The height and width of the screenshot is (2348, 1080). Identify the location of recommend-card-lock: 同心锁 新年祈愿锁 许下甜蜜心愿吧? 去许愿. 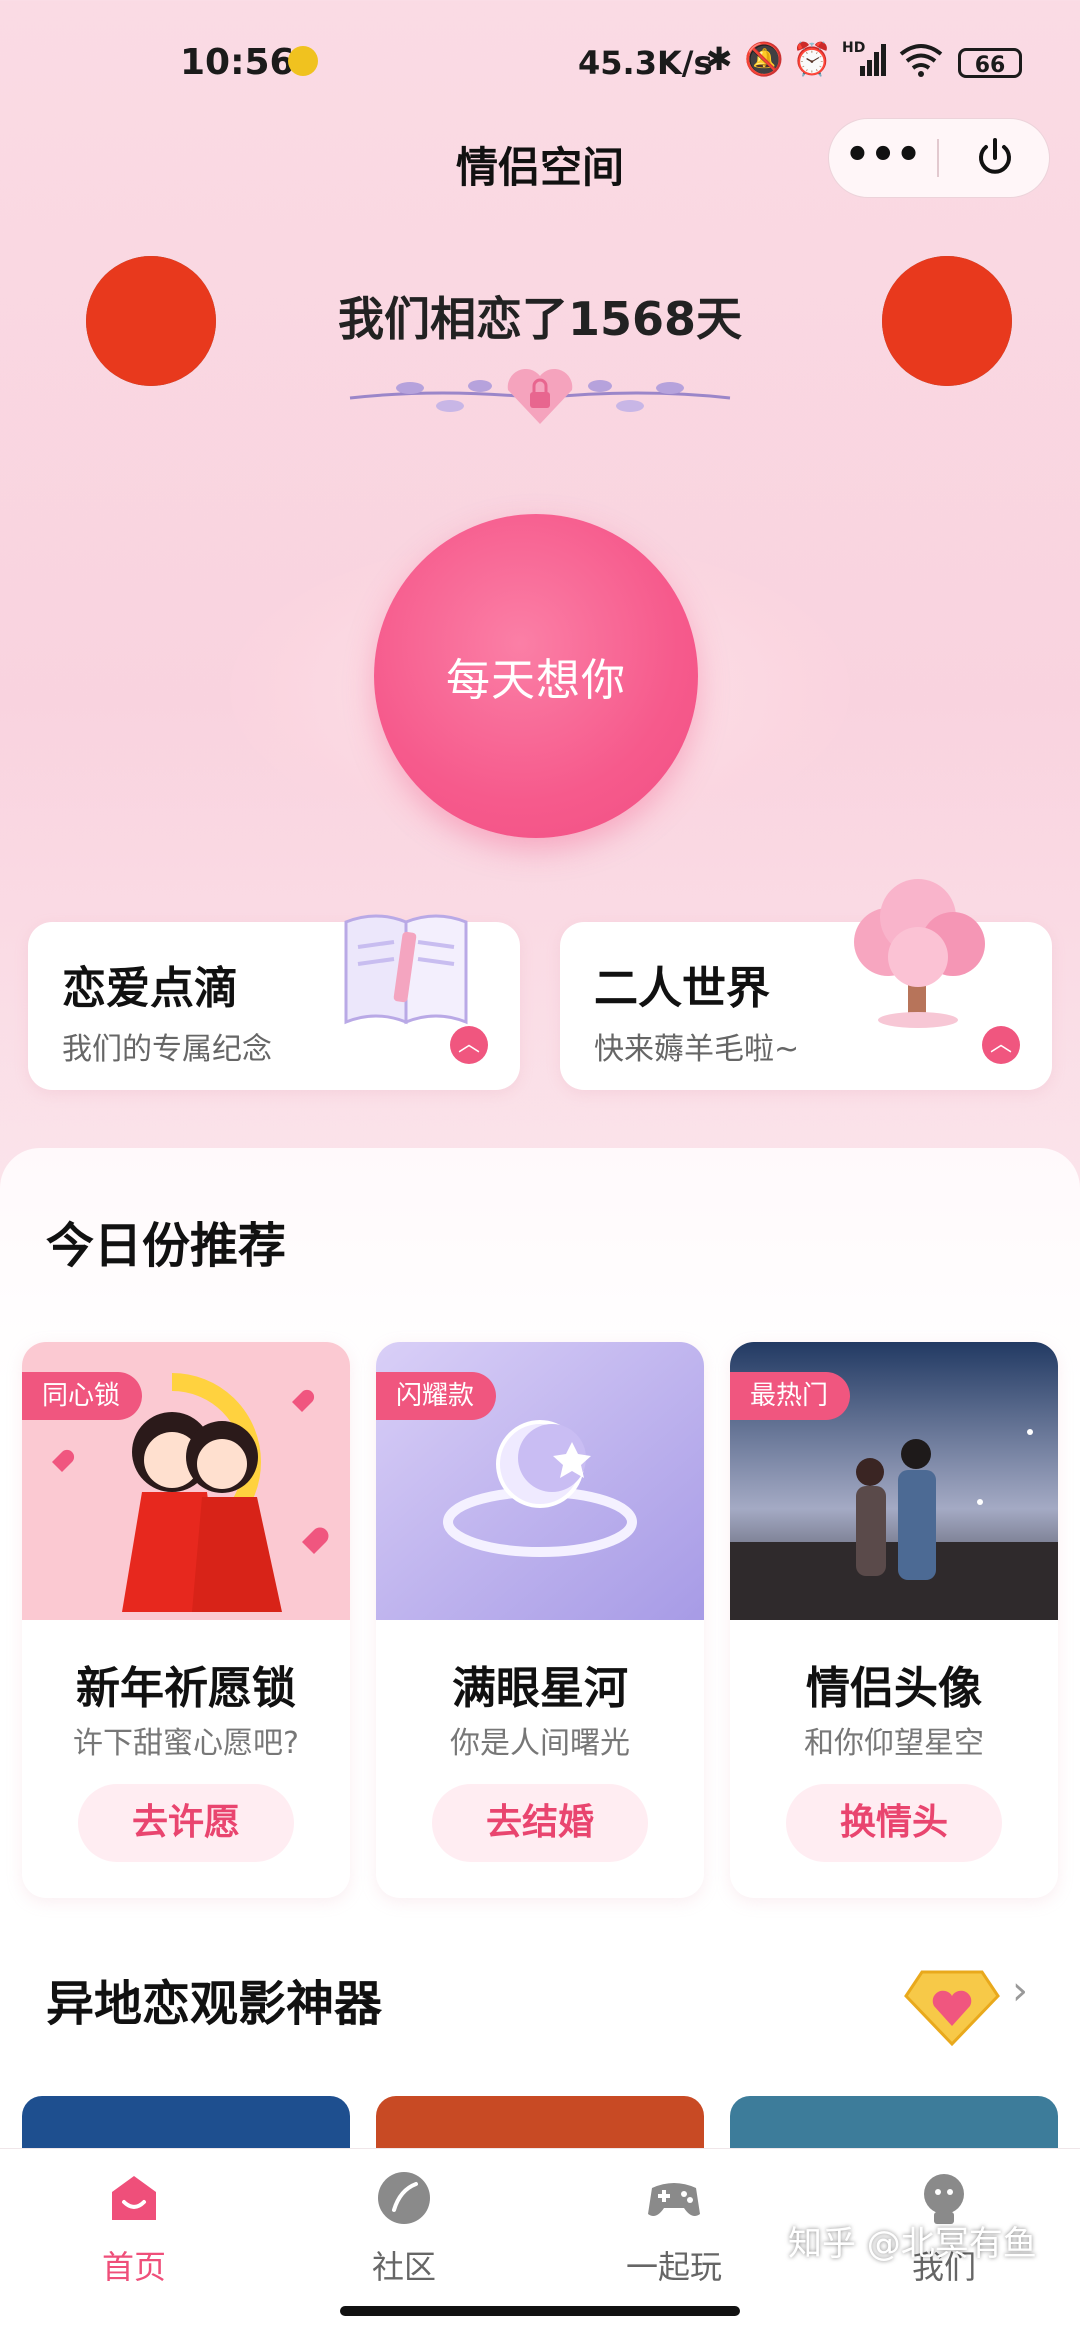
(186, 1620).